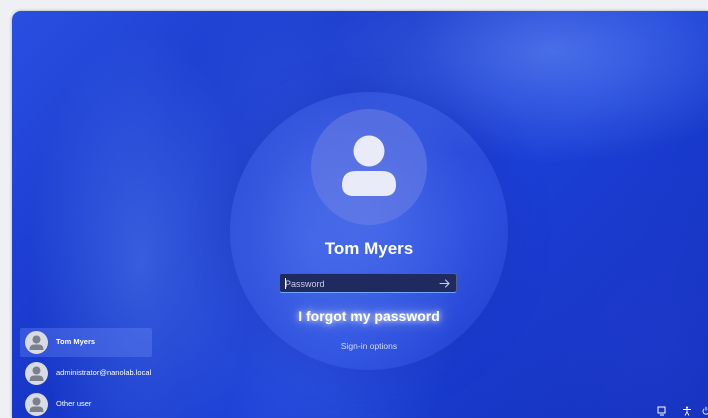  I want to click on accessibility-button, so click(687, 411).